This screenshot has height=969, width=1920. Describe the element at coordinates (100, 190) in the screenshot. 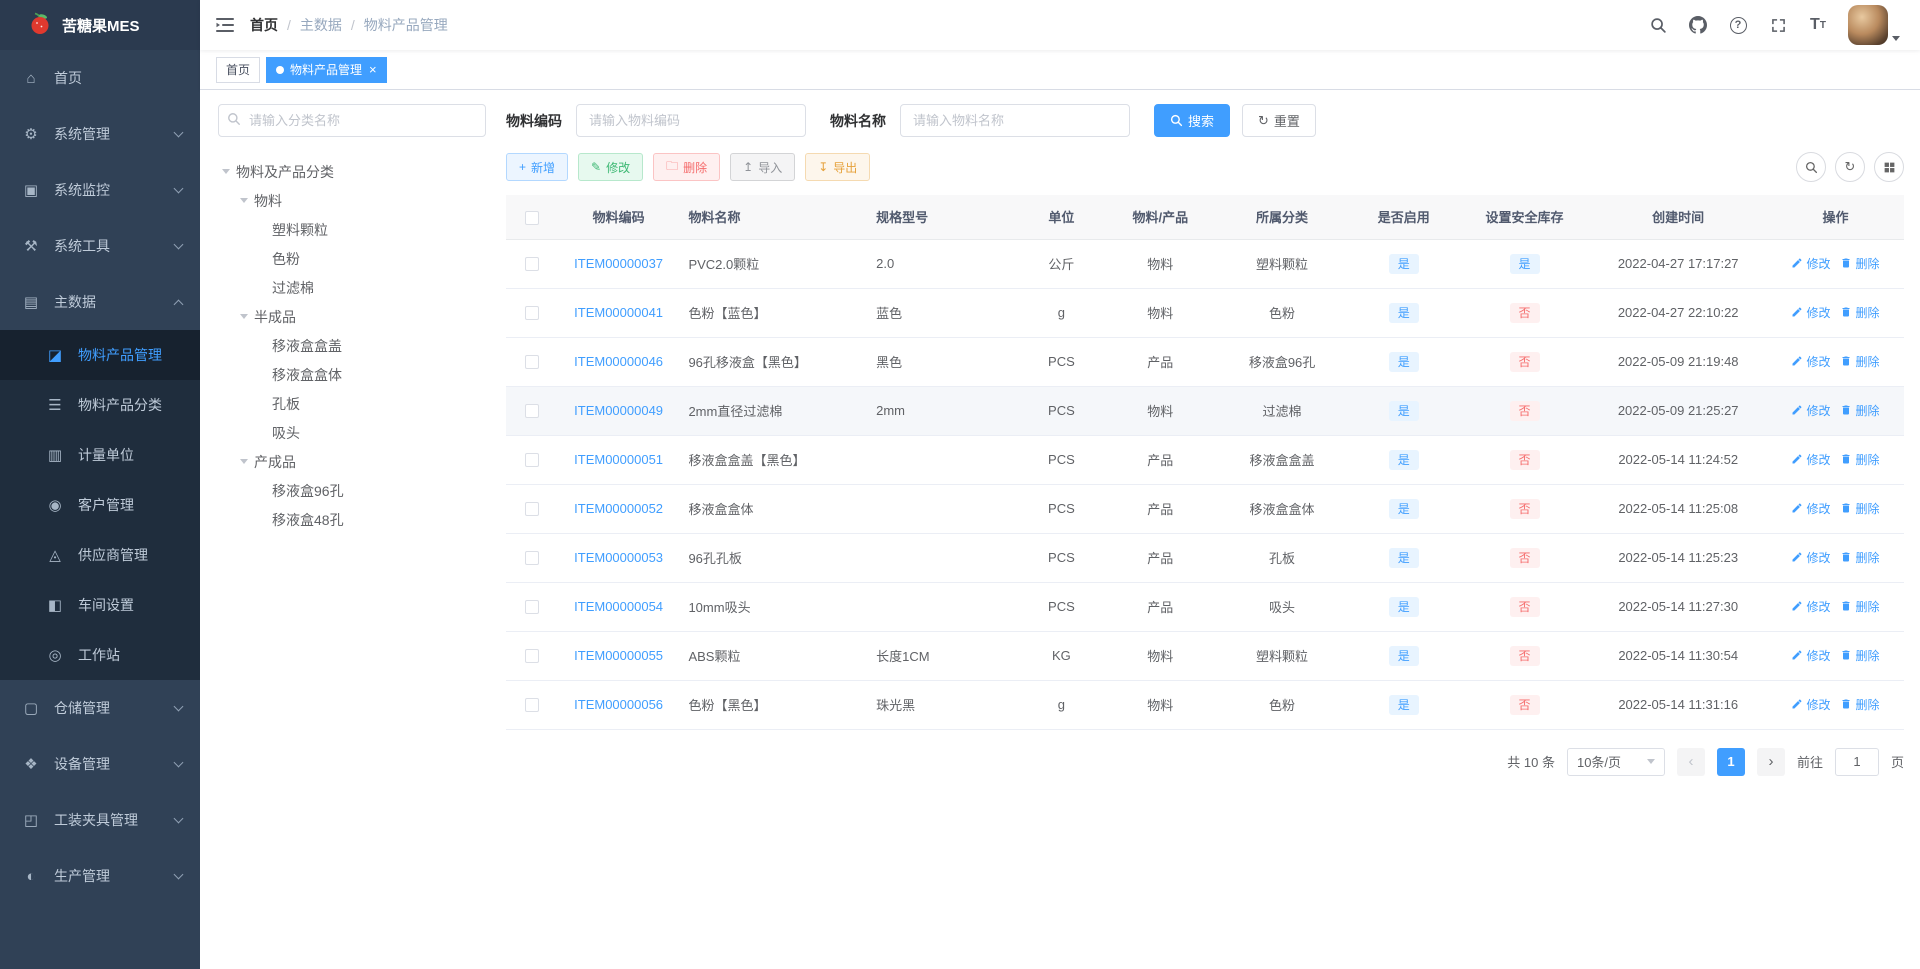

I see `sidebar-item-system-monitor: ▣ 系统监控` at that location.